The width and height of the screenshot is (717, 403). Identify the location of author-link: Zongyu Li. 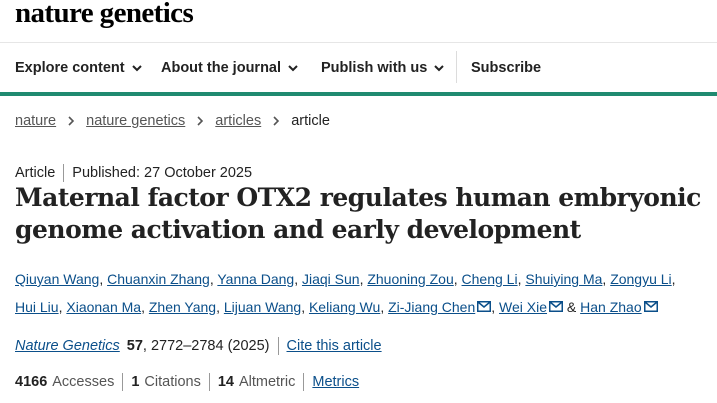
(640, 279).